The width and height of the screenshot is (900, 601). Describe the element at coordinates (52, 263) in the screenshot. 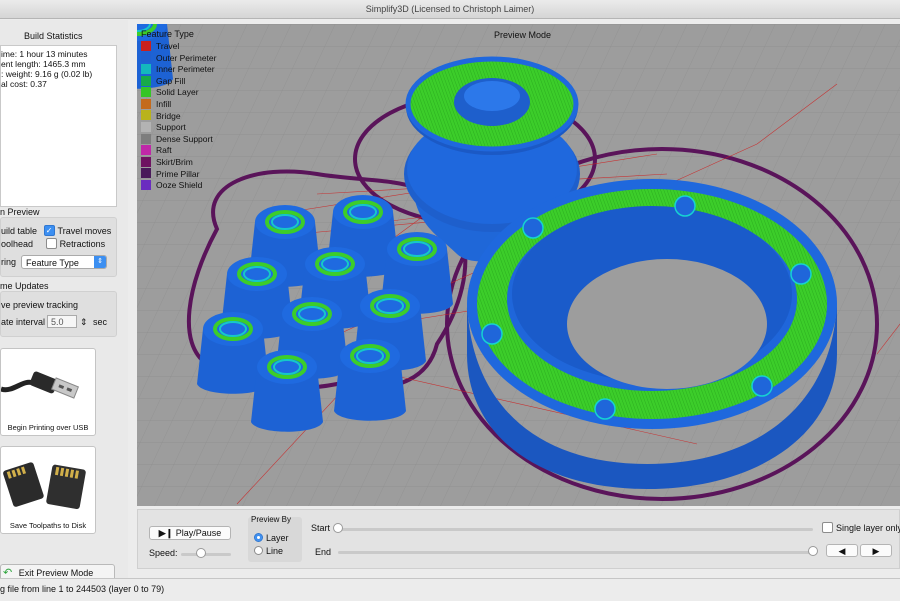

I see `coloring-value: Feature Type` at that location.